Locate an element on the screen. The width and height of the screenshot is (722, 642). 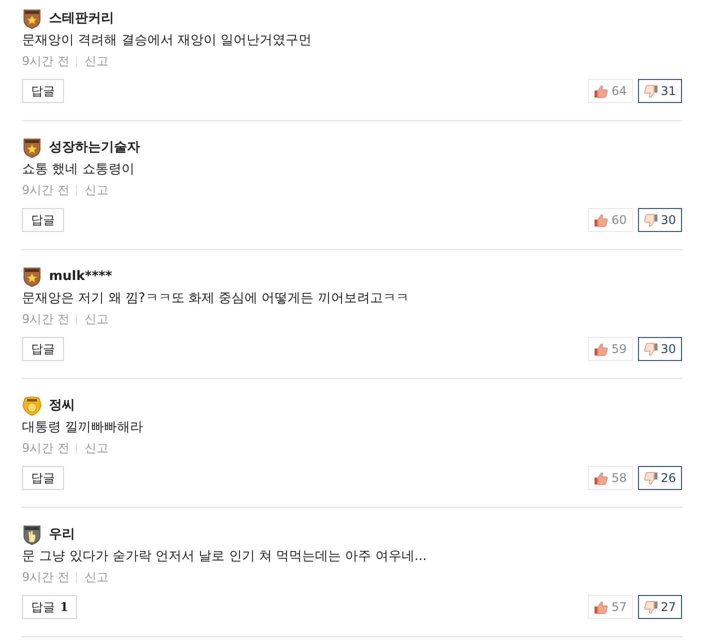
comment-text: 문재앙이 격려해 결승에서 재앙이 일어난거였구먼 is located at coordinates (167, 41).